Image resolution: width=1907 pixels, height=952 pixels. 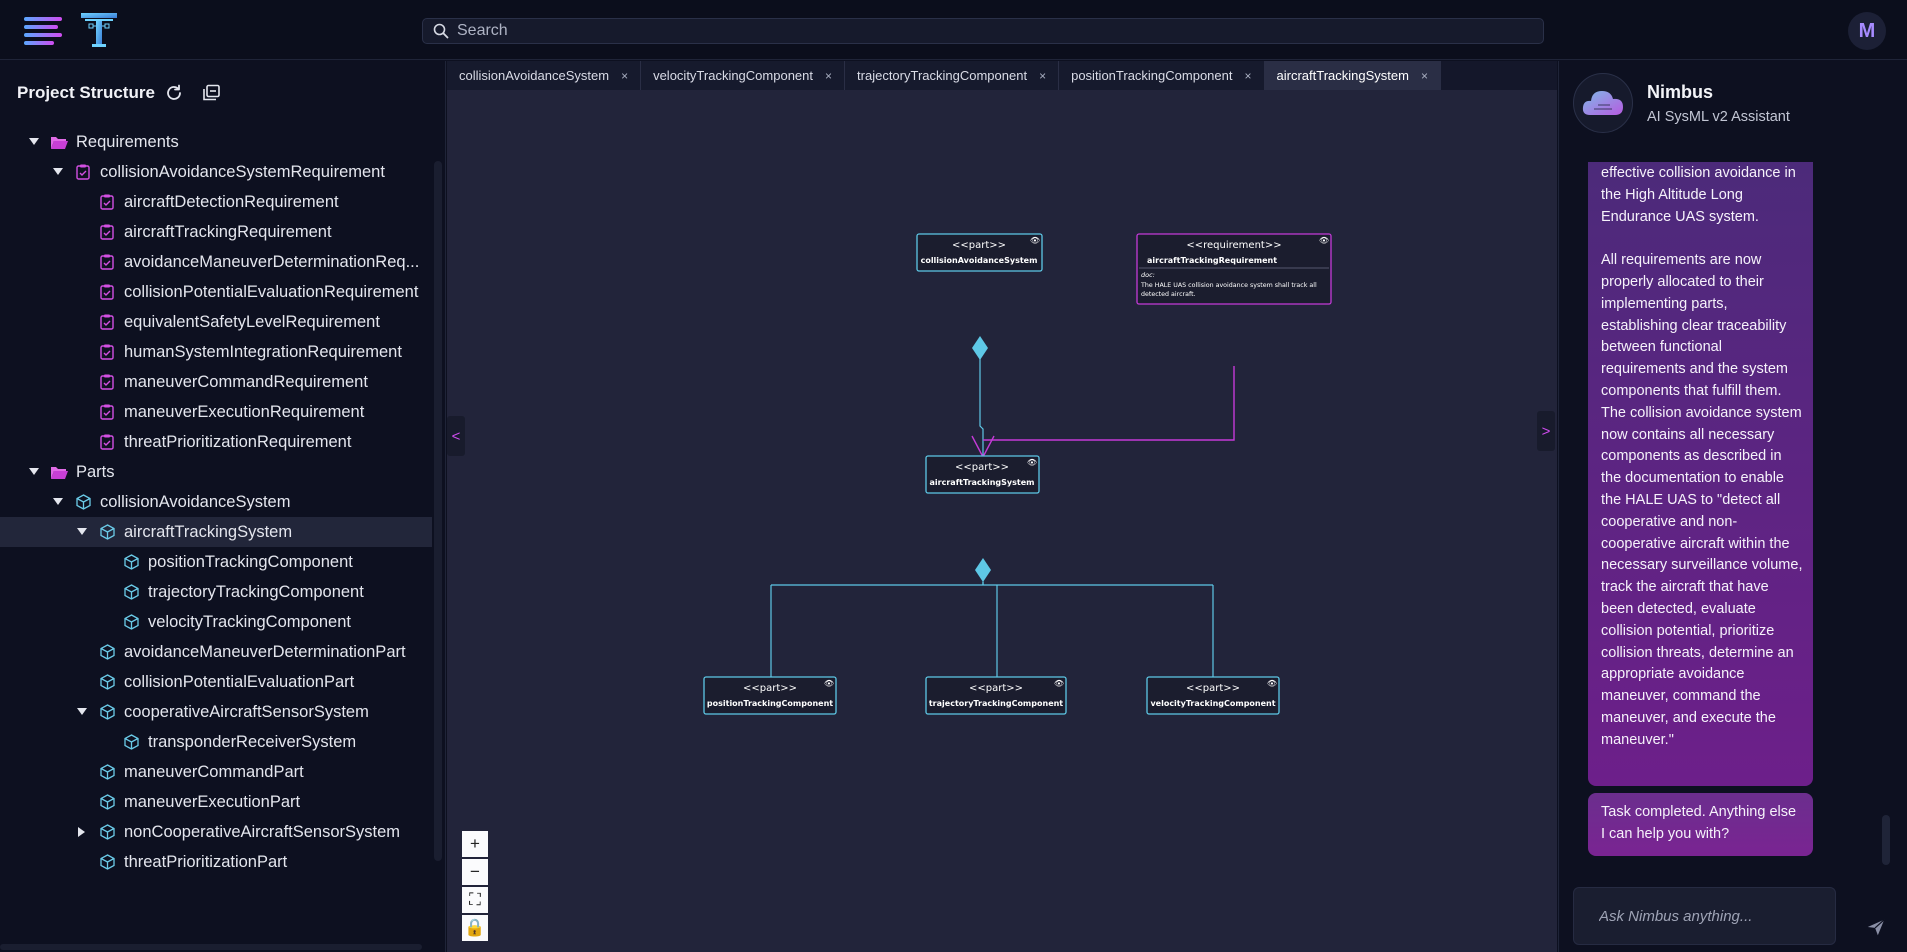 What do you see at coordinates (86, 92) in the screenshot?
I see `panel-title: Project Structure` at bounding box center [86, 92].